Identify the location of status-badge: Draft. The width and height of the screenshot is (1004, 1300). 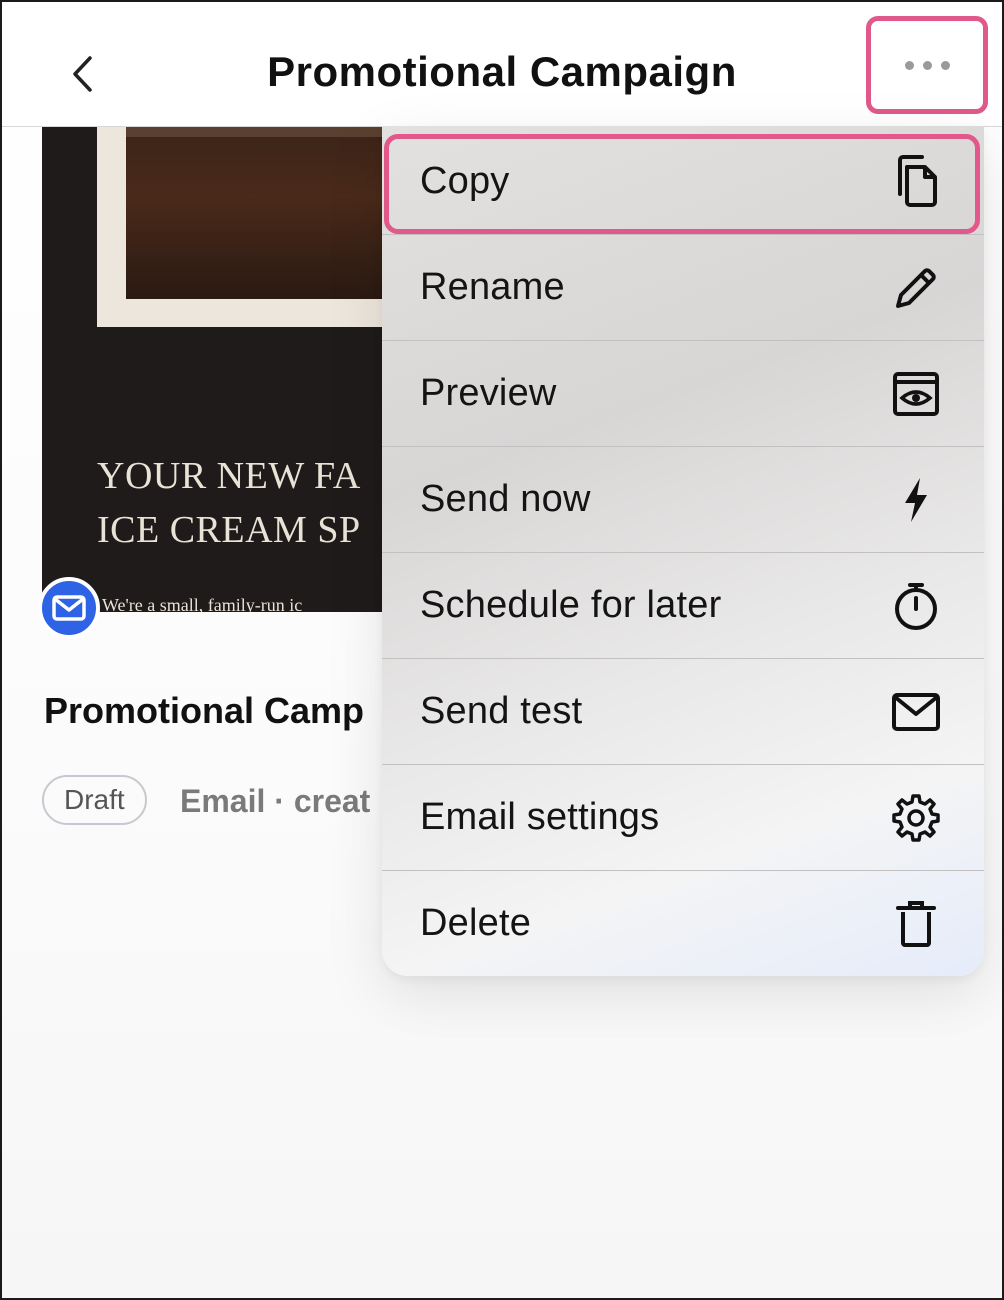
(94, 800).